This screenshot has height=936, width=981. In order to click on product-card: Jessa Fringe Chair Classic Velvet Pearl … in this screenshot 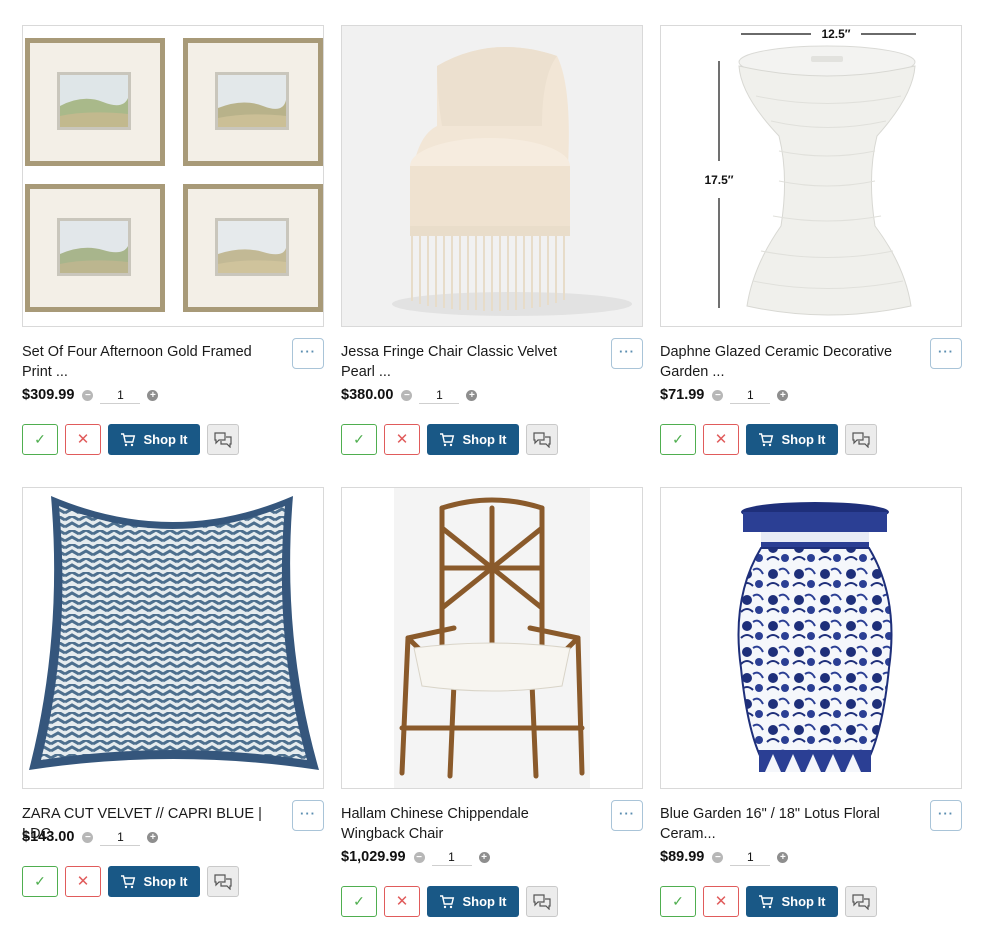, I will do `click(492, 240)`.